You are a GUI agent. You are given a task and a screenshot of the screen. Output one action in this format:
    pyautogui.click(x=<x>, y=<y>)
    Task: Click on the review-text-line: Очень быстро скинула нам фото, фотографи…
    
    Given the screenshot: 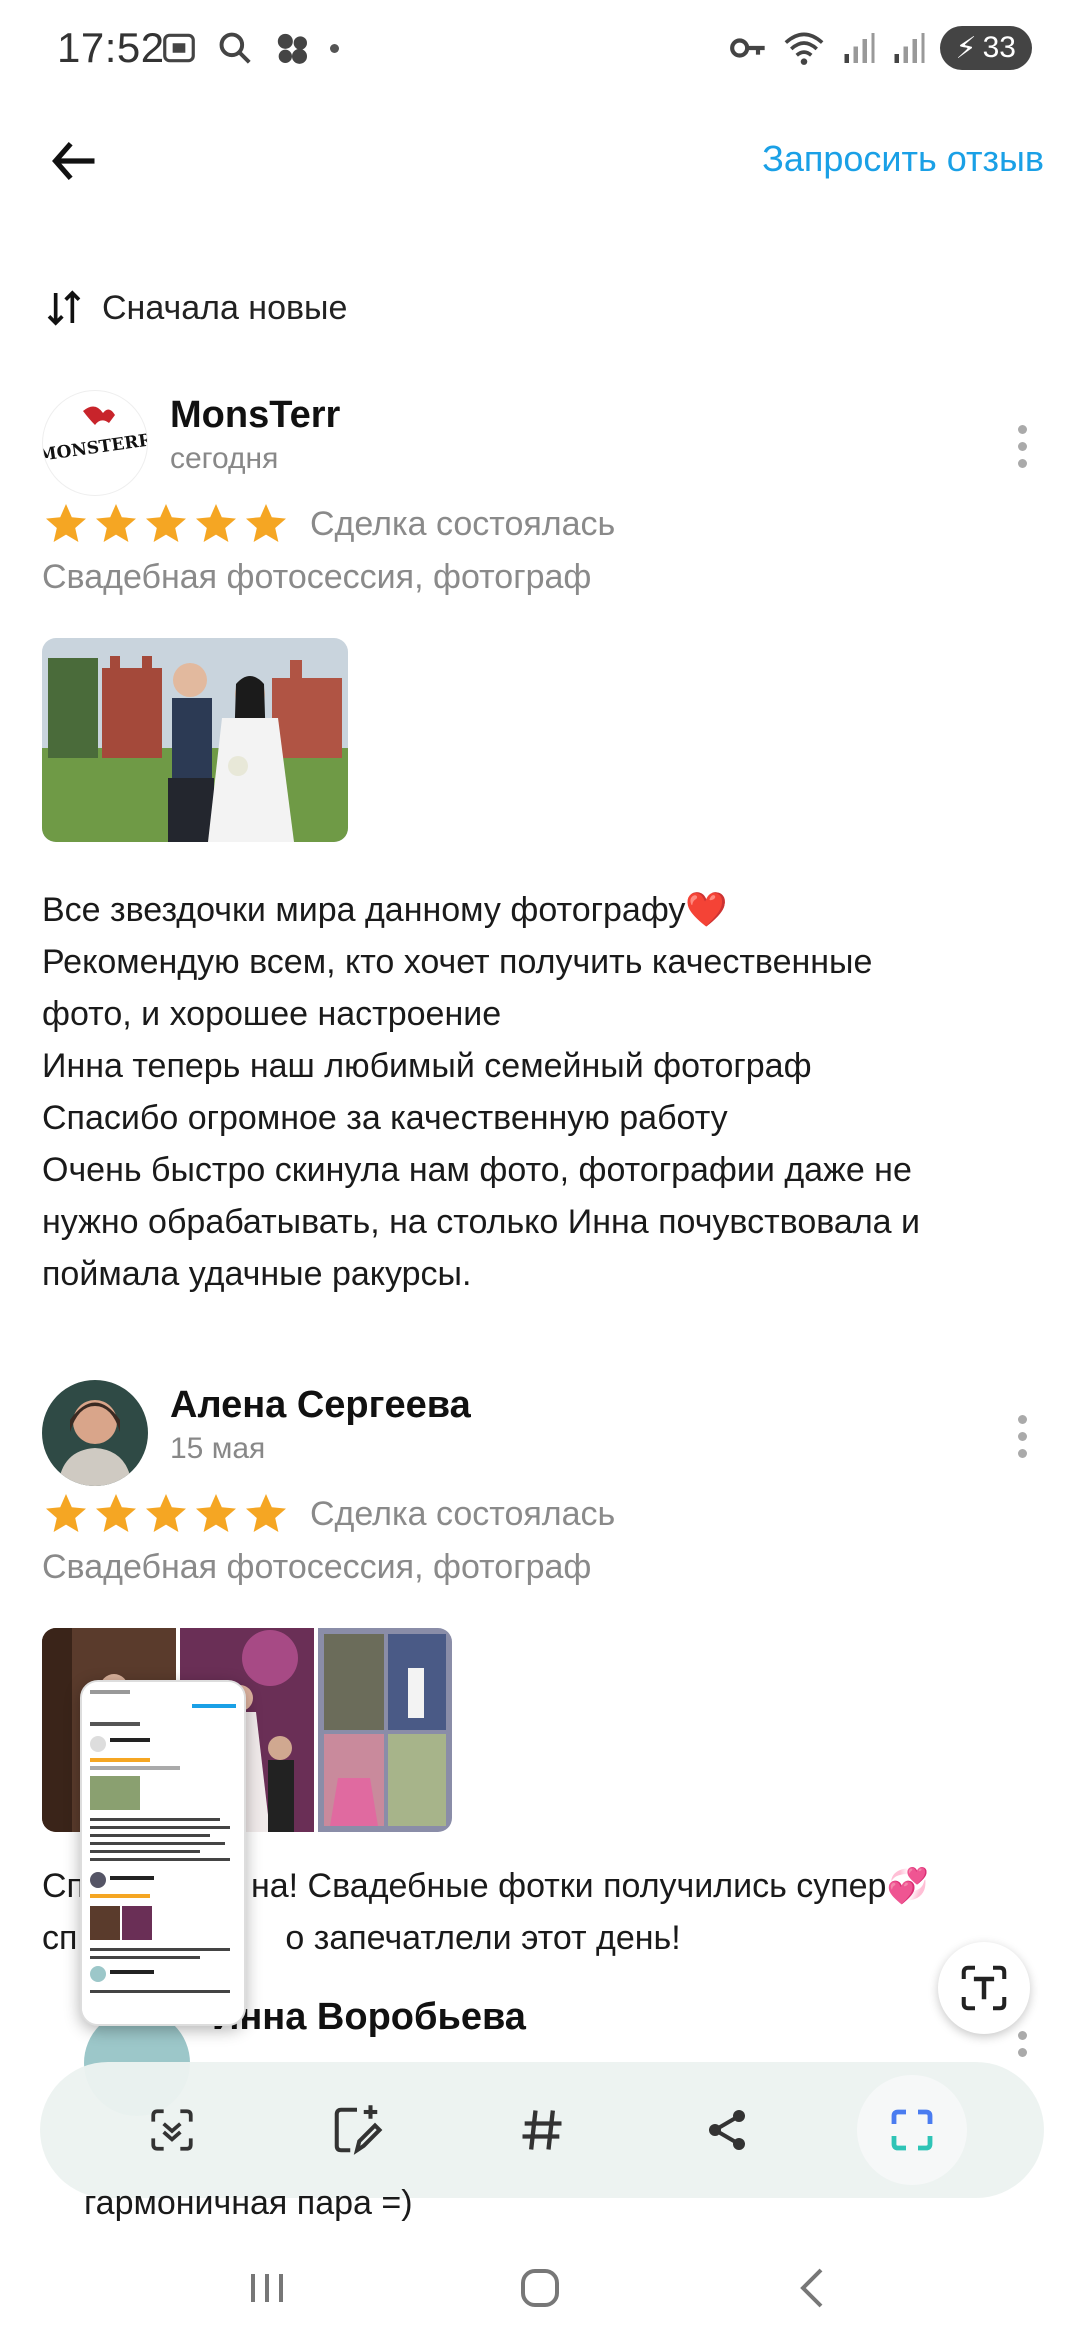 What is the action you would take?
    pyautogui.click(x=477, y=1170)
    